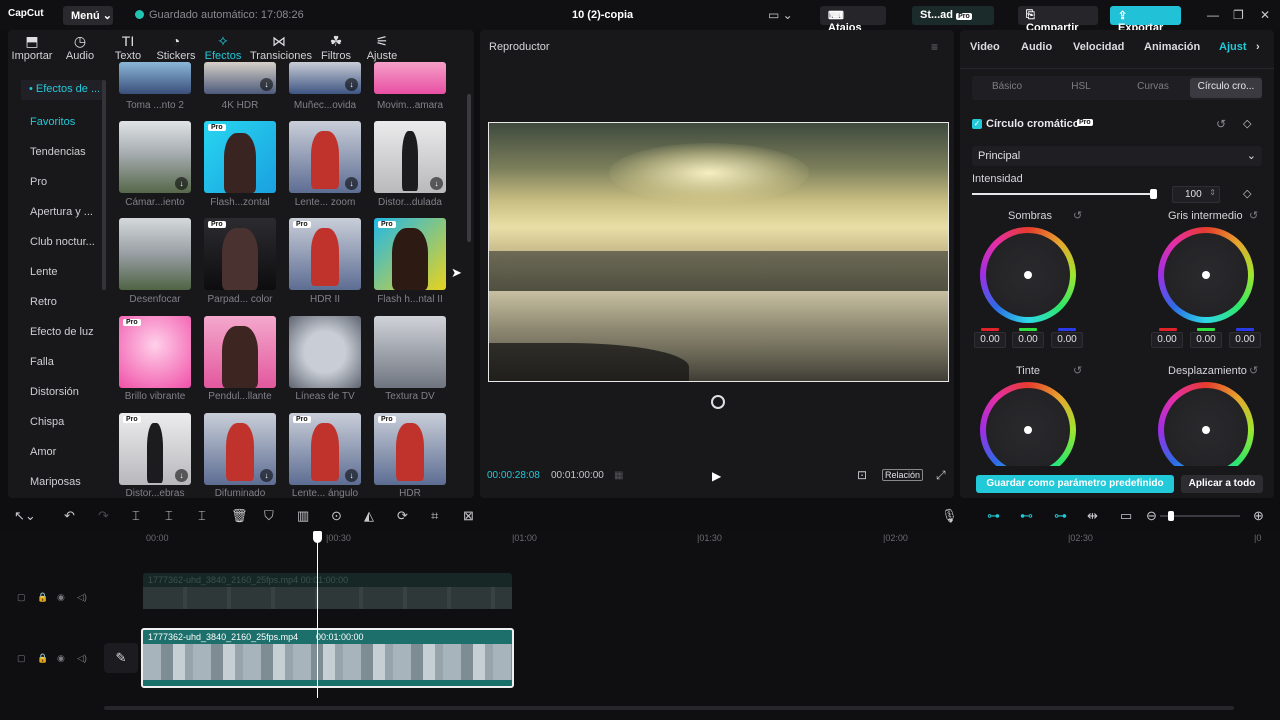 This screenshot has width=1280, height=720. What do you see at coordinates (1151, 516) in the screenshot?
I see `zoom-out-icon: ⊖` at bounding box center [1151, 516].